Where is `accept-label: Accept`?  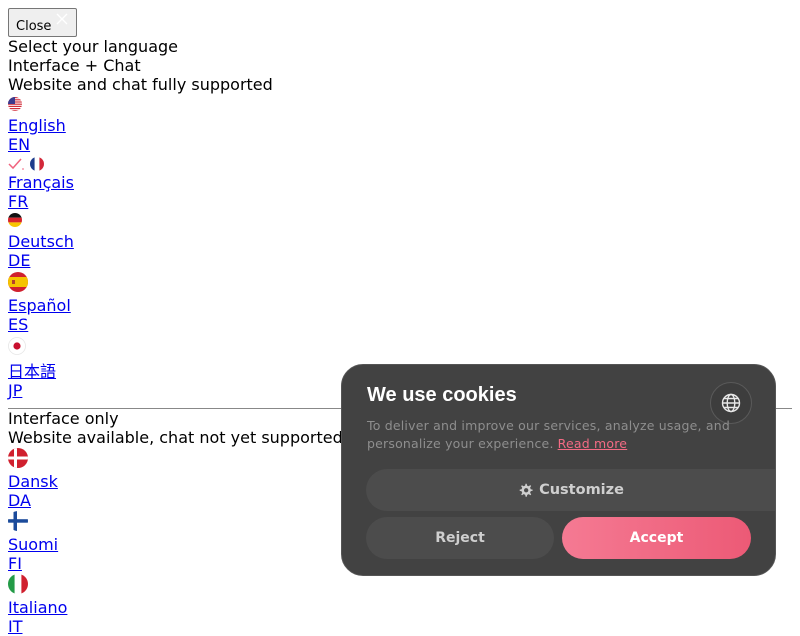
accept-label: Accept is located at coordinates (656, 538).